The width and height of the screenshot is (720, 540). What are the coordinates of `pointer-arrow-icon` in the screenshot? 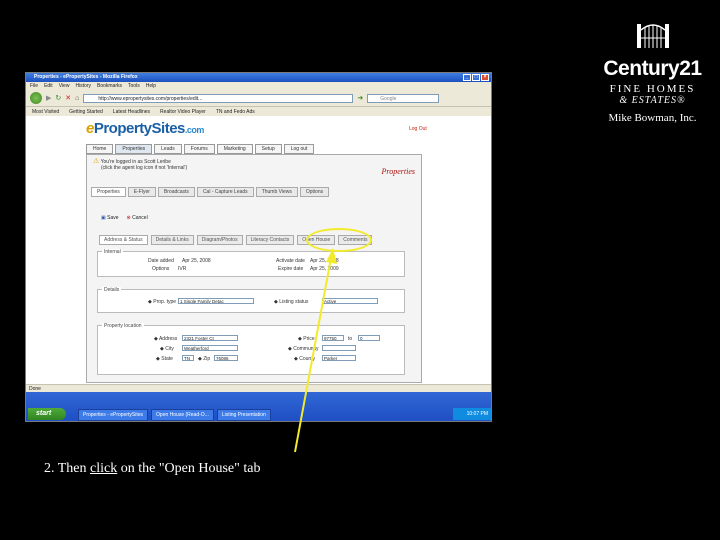 It's located at (315, 350).